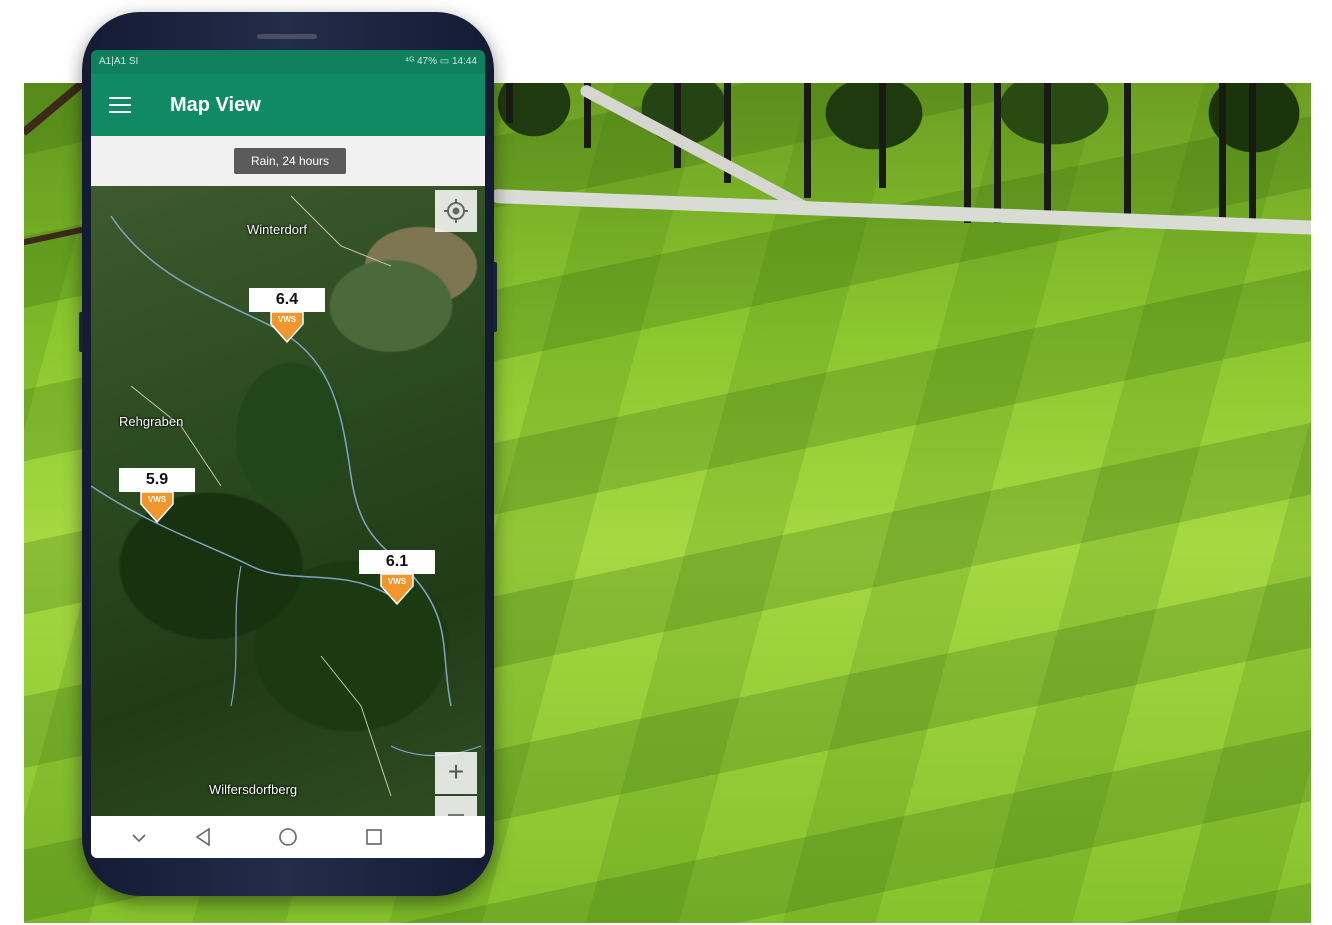 Image resolution: width=1332 pixels, height=925 pixels. Describe the element at coordinates (288, 62) in the screenshot. I see `status-bar: A1|A1 SI ⁴ᴳ 47% ▭ 14:44` at that location.